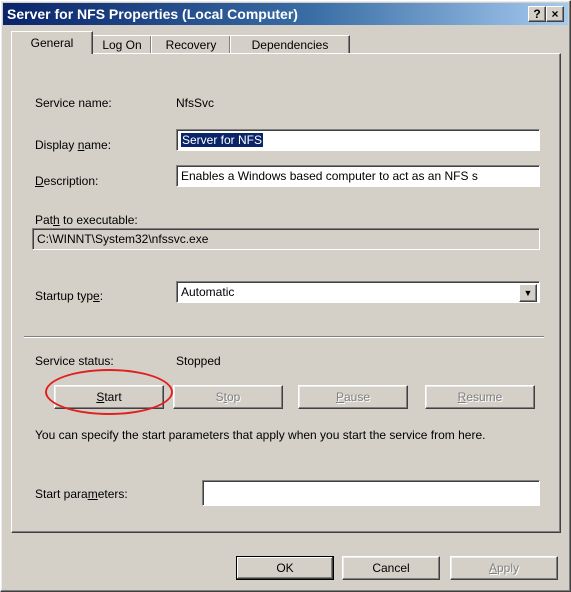 This screenshot has height=592, width=571. I want to click on resume-button: Resume, so click(480, 397).